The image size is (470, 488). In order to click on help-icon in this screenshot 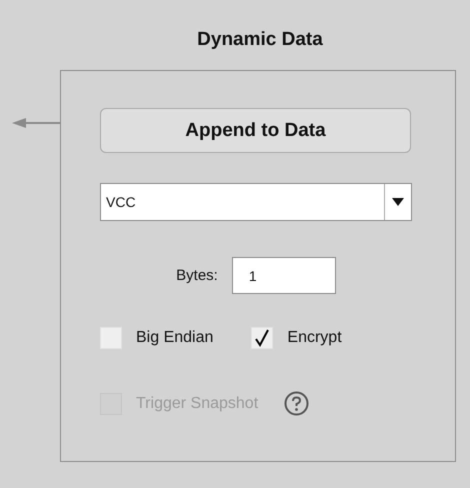, I will do `click(297, 403)`.